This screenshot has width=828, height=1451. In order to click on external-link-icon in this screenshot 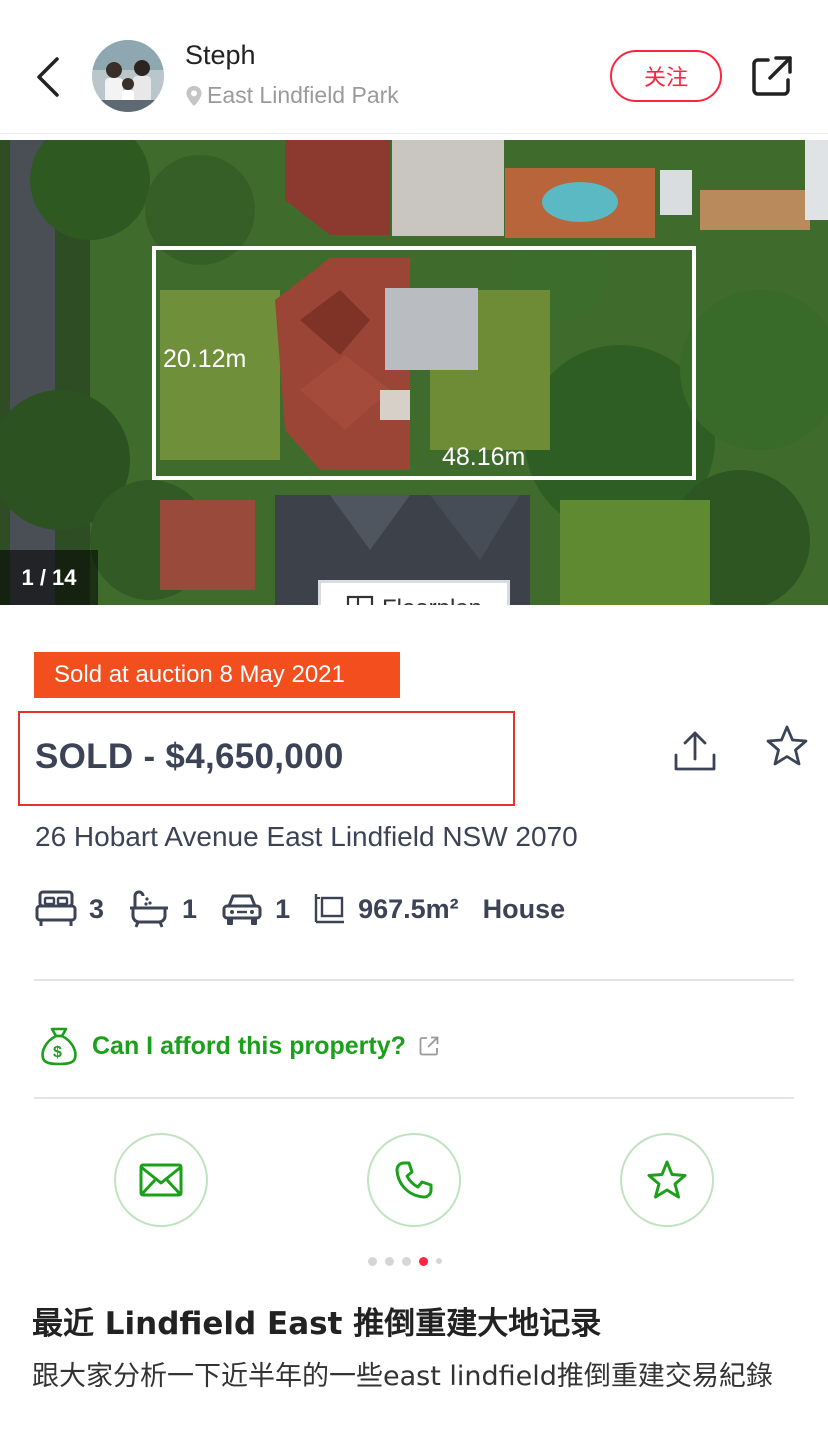, I will do `click(429, 1046)`.